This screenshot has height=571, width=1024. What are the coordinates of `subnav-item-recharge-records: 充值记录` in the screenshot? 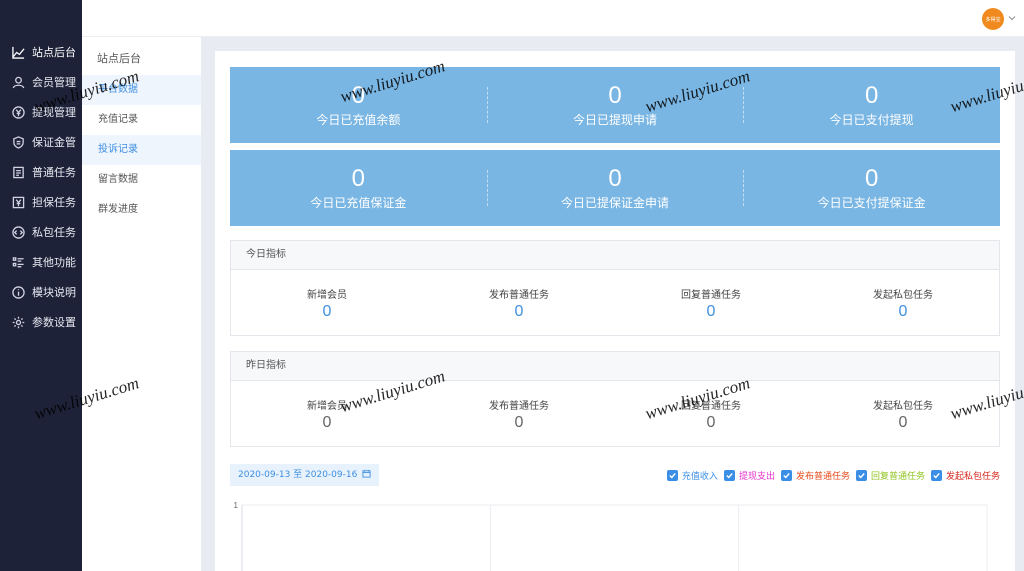 It's located at (141, 120).